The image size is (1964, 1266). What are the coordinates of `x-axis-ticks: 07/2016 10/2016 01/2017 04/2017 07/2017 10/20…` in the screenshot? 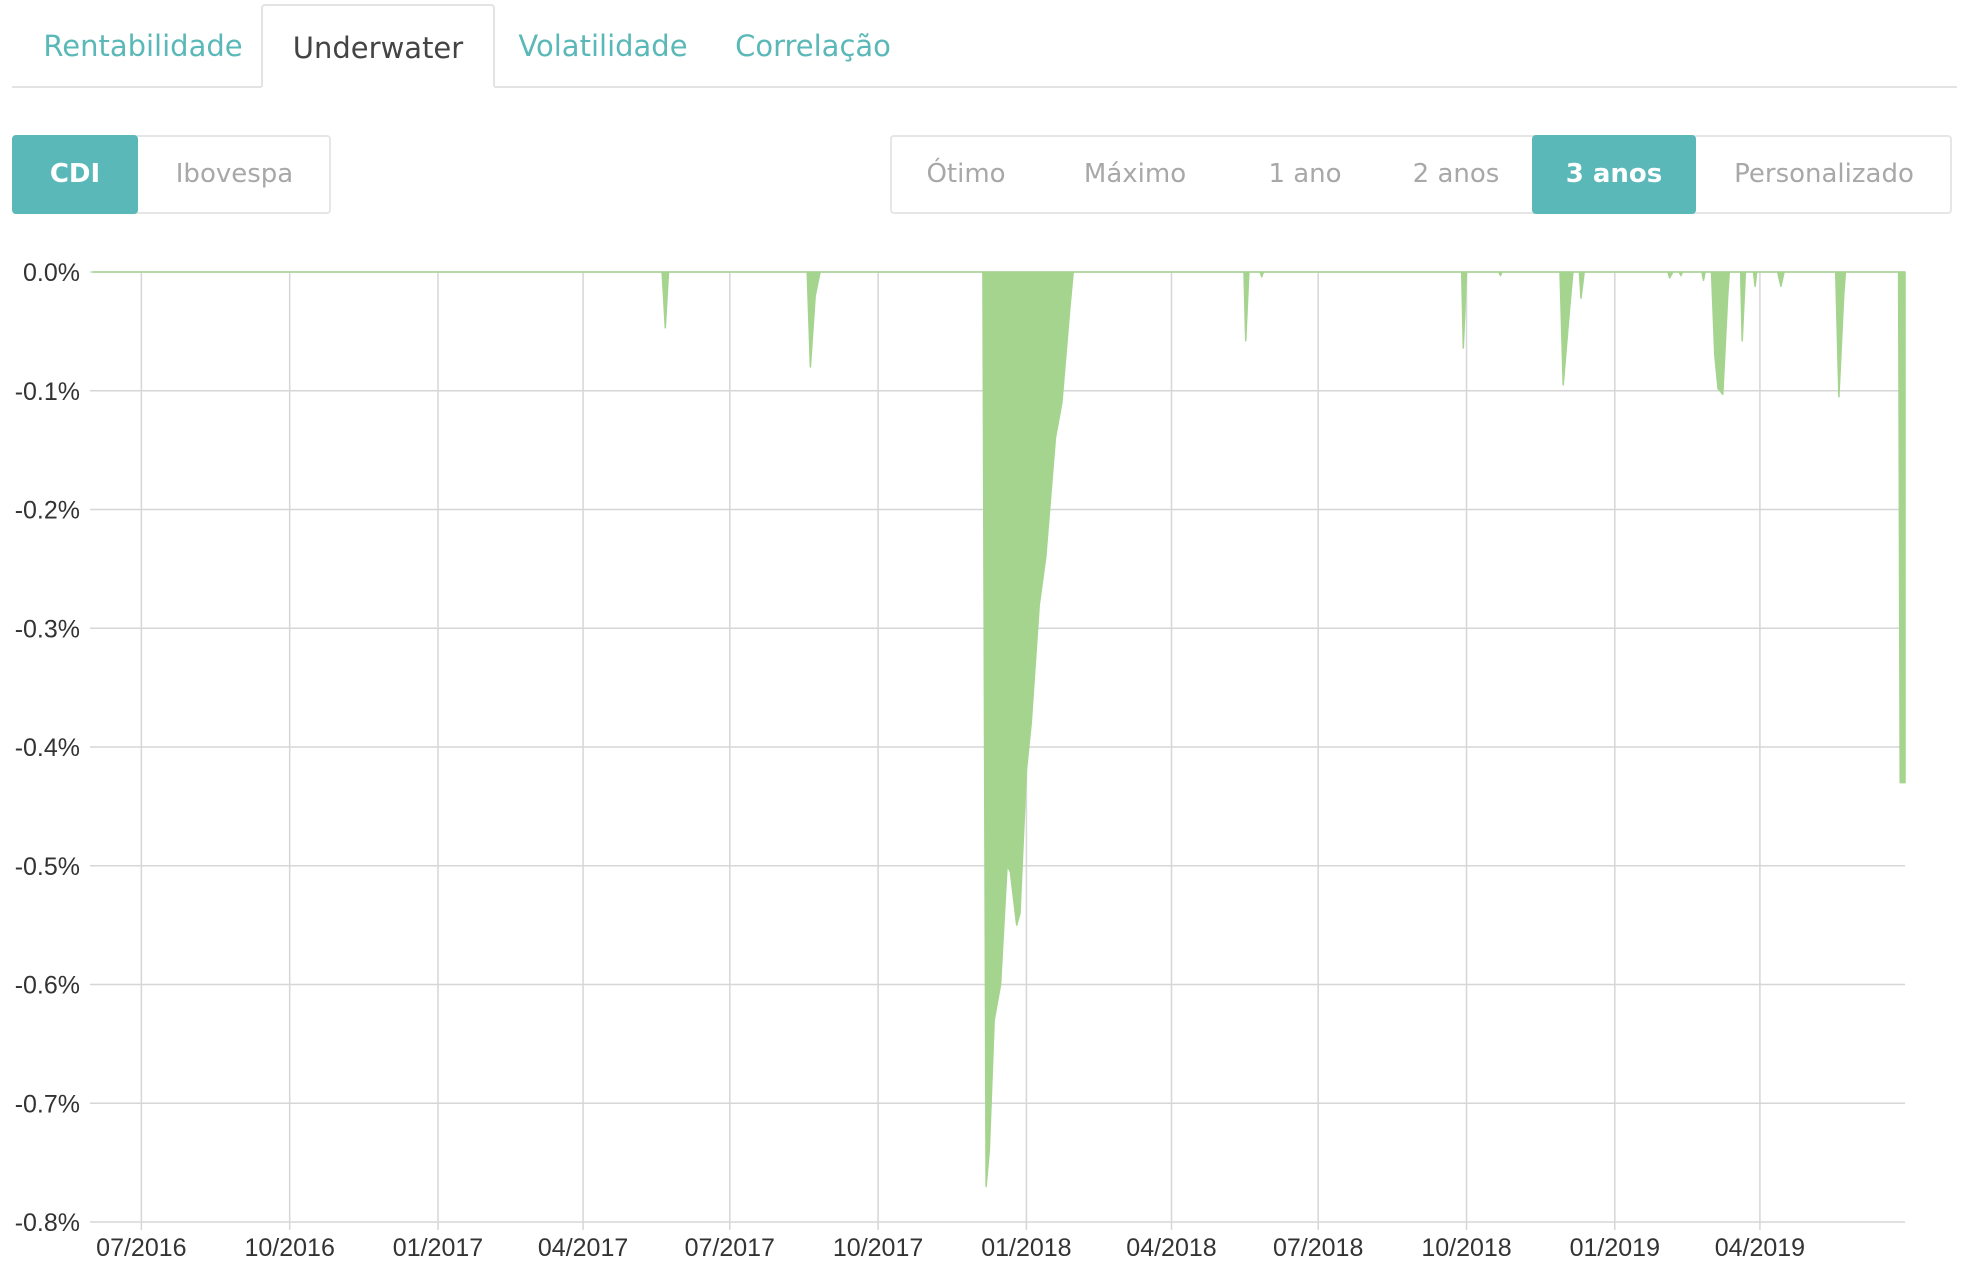 It's located at (950, 1248).